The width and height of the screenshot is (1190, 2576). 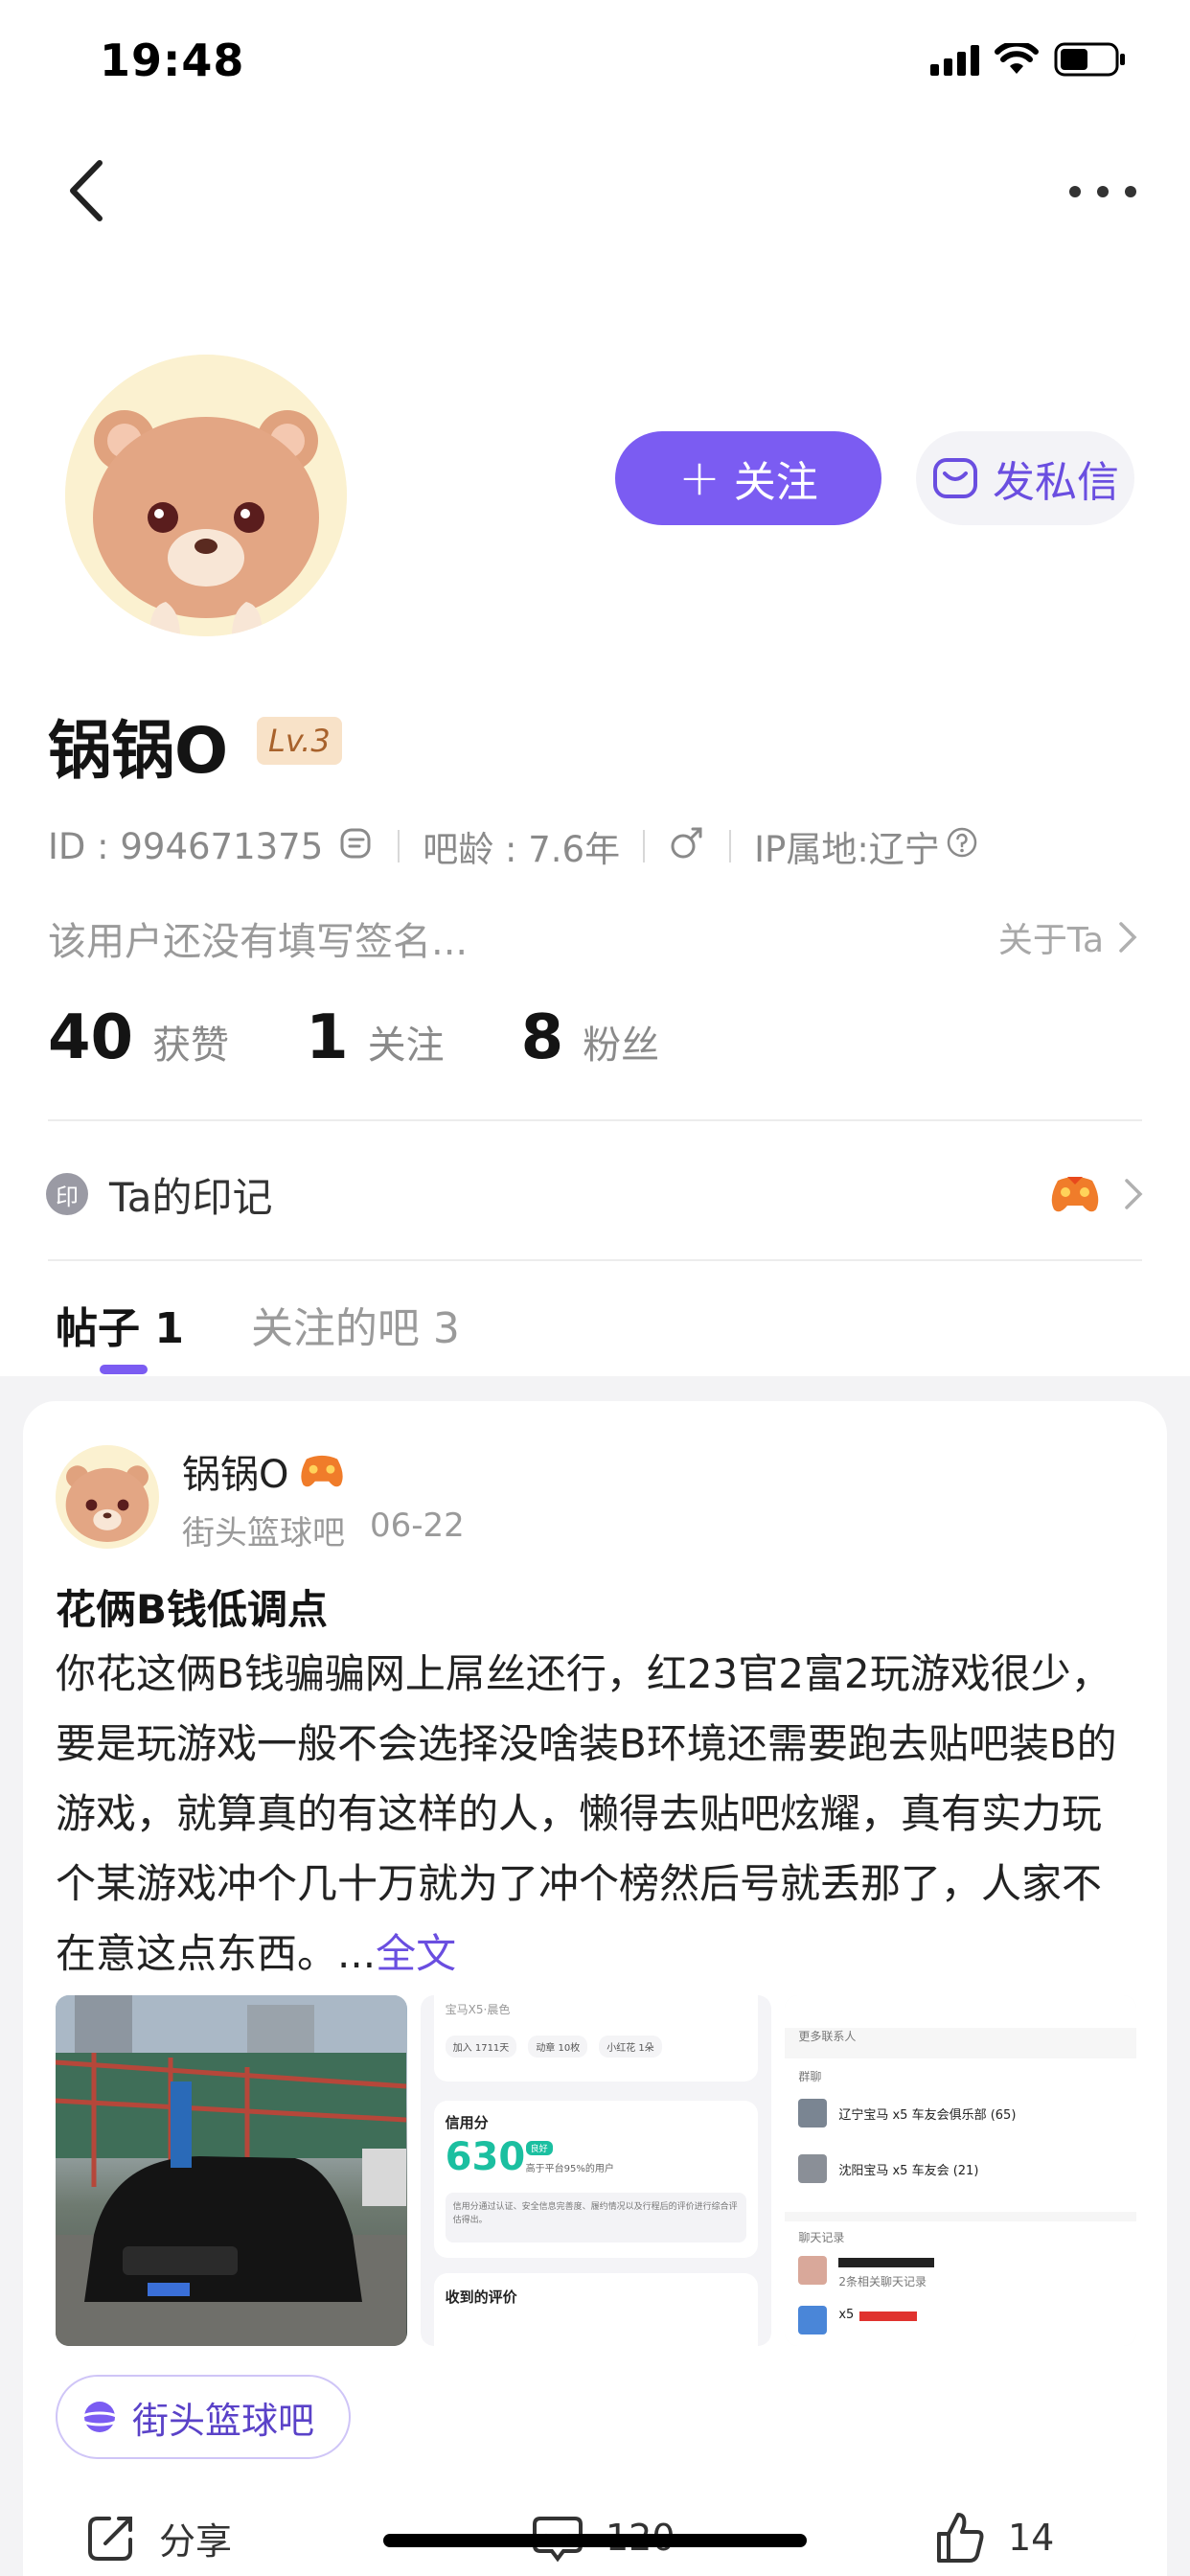 What do you see at coordinates (596, 2309) in the screenshot?
I see `review-card: 收到的评价` at bounding box center [596, 2309].